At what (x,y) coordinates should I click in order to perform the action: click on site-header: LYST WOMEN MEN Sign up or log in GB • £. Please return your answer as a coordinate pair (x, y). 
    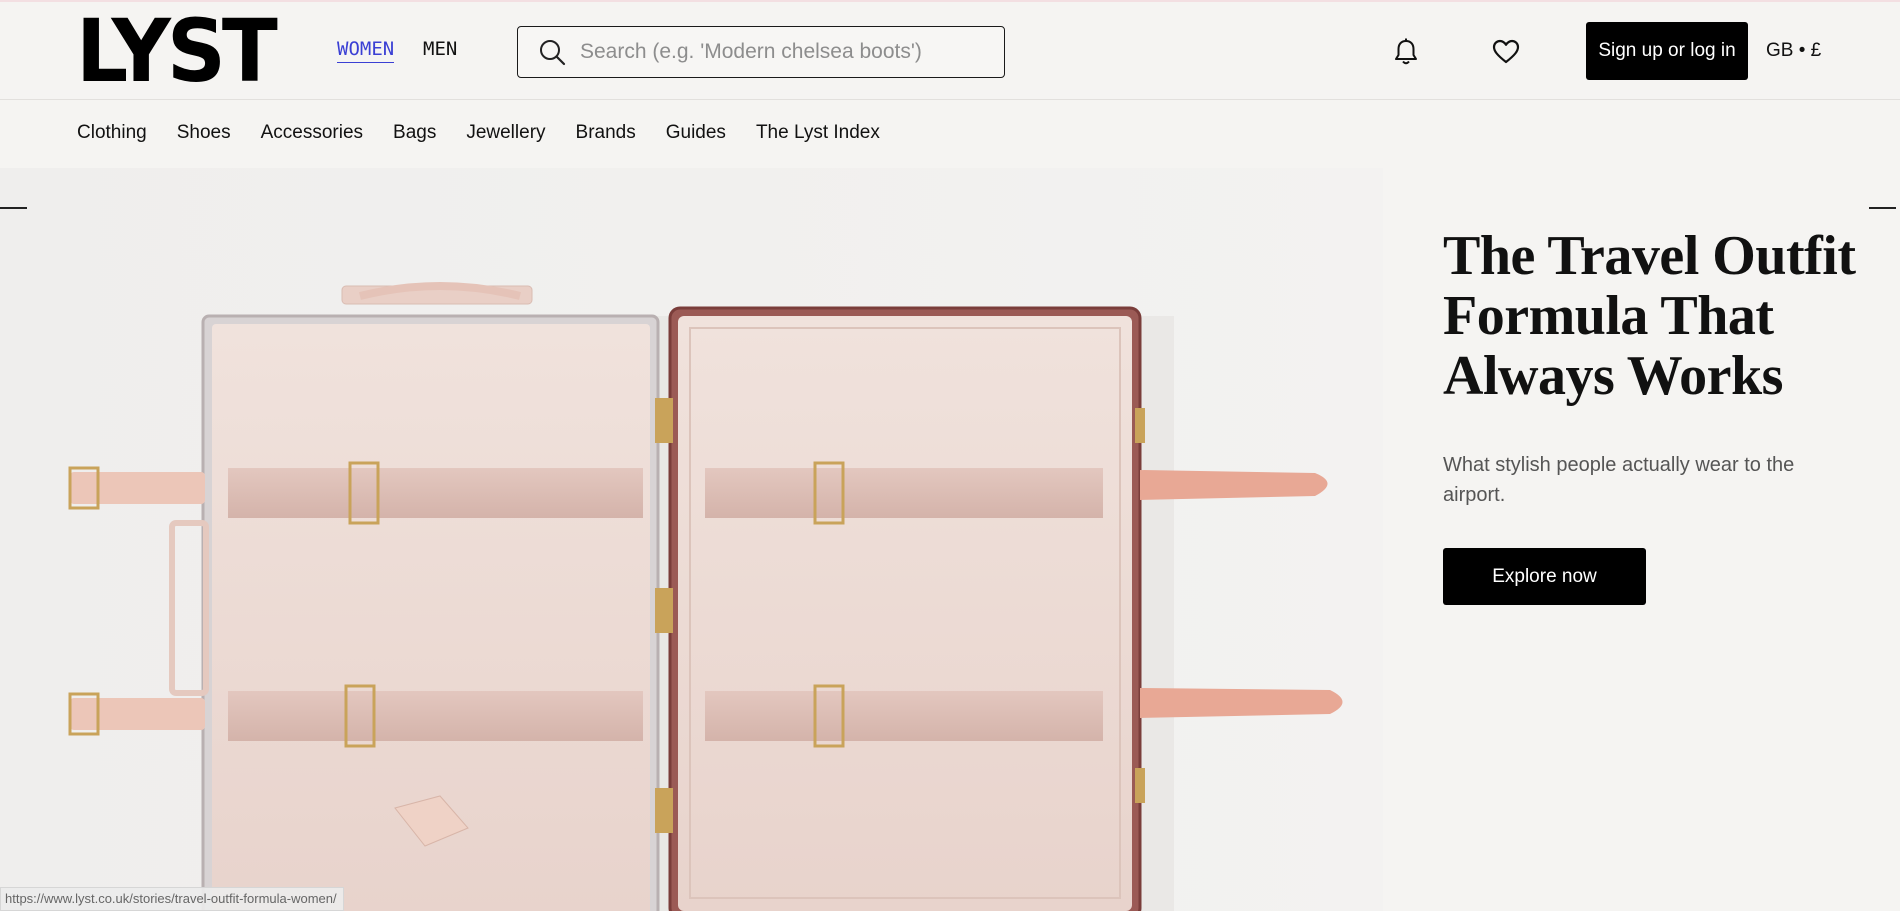
    Looking at the image, I should click on (950, 51).